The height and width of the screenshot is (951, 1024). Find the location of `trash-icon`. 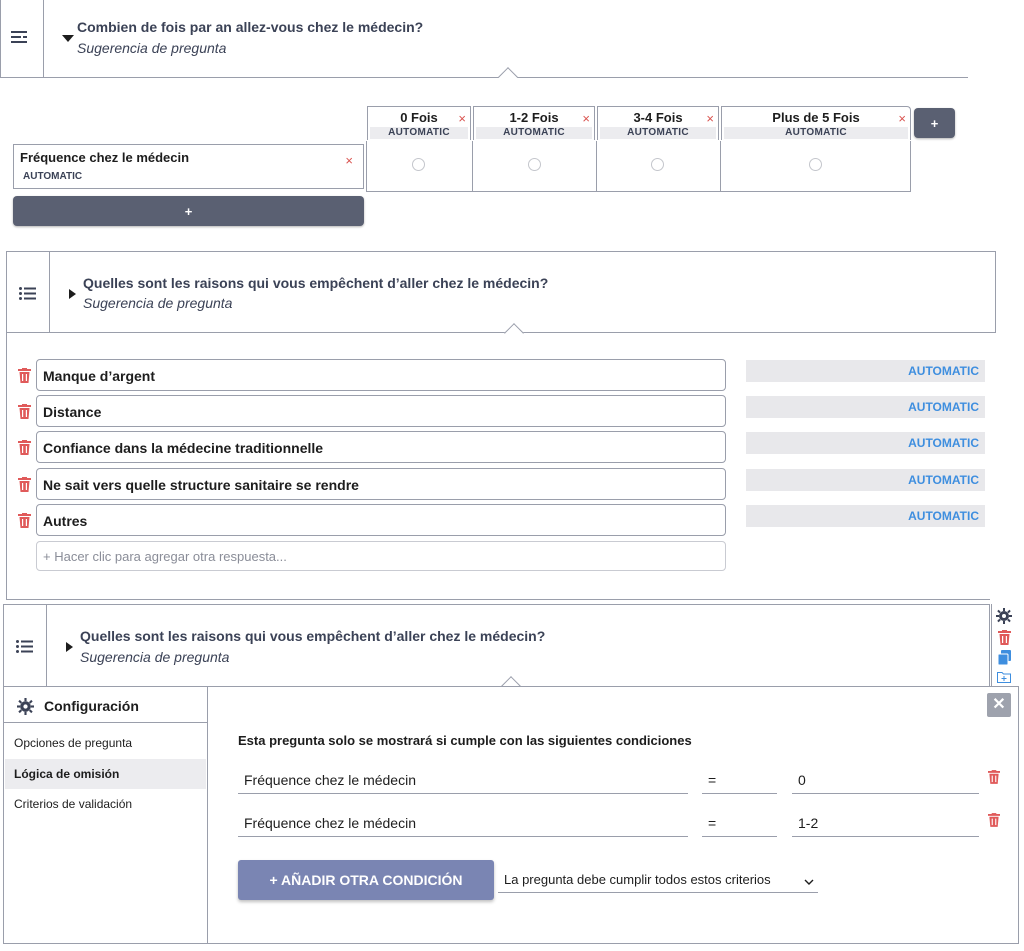

trash-icon is located at coordinates (1004, 637).